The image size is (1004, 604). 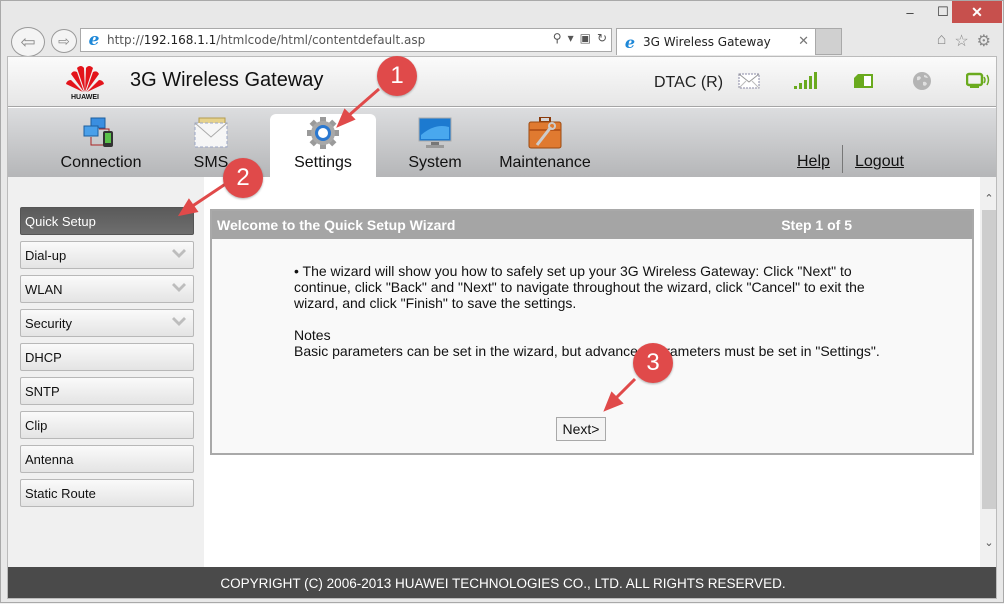 I want to click on sidebar-item-label: Security, so click(x=48, y=323).